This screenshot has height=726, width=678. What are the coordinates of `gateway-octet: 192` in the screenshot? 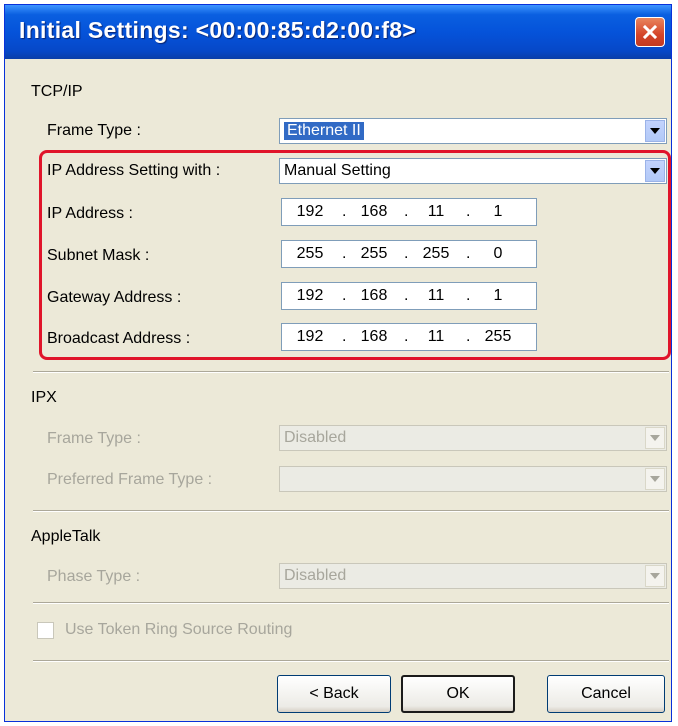 It's located at (310, 295).